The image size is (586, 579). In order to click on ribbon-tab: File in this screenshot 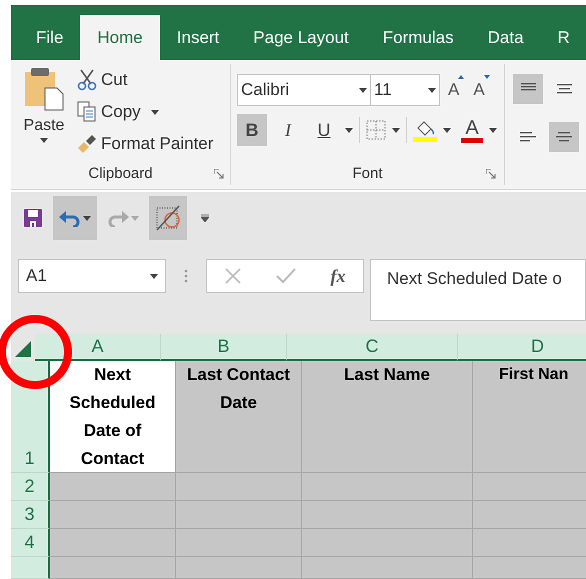, I will do `click(49, 37)`.